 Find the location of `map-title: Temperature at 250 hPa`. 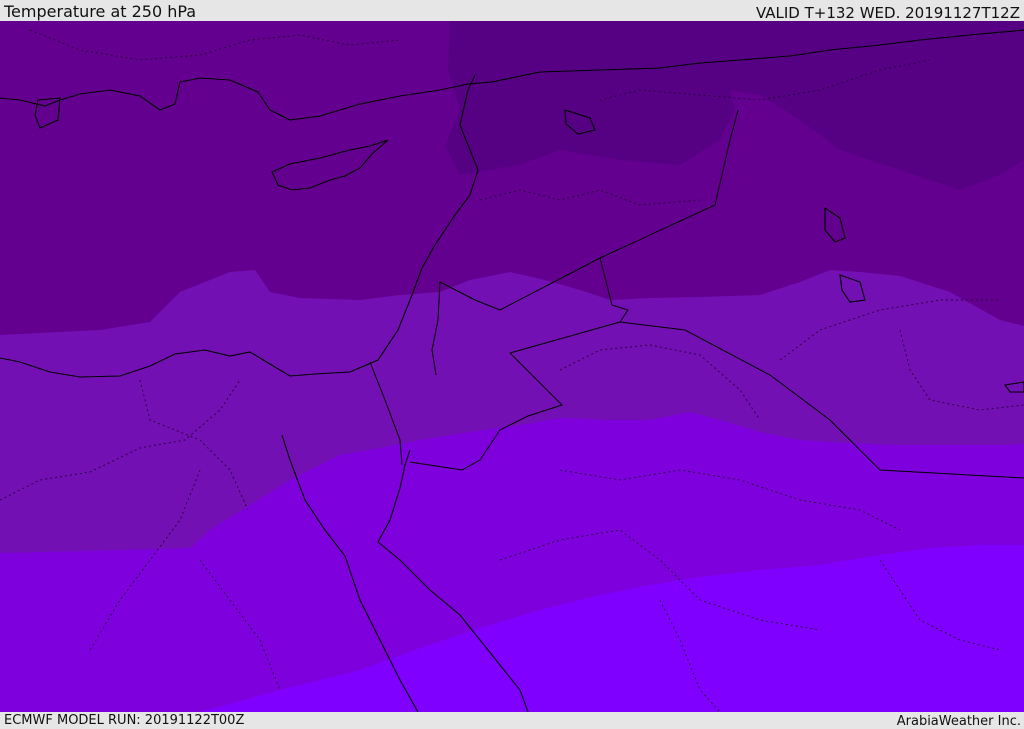

map-title: Temperature at 250 hPa is located at coordinates (100, 11).